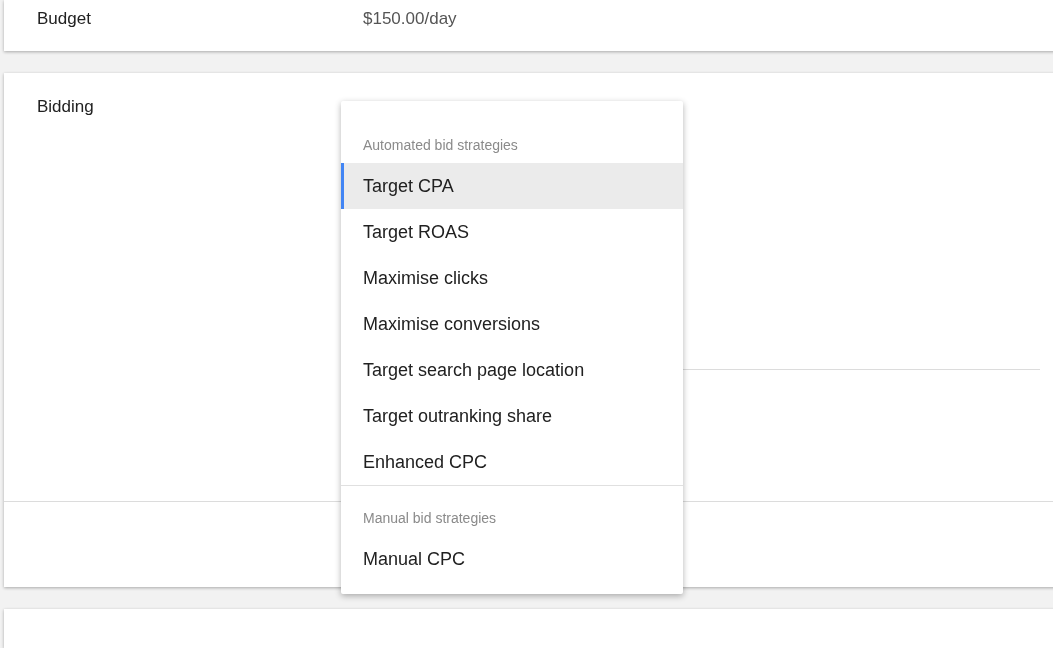  I want to click on menu-item: Target ROAS, so click(512, 232).